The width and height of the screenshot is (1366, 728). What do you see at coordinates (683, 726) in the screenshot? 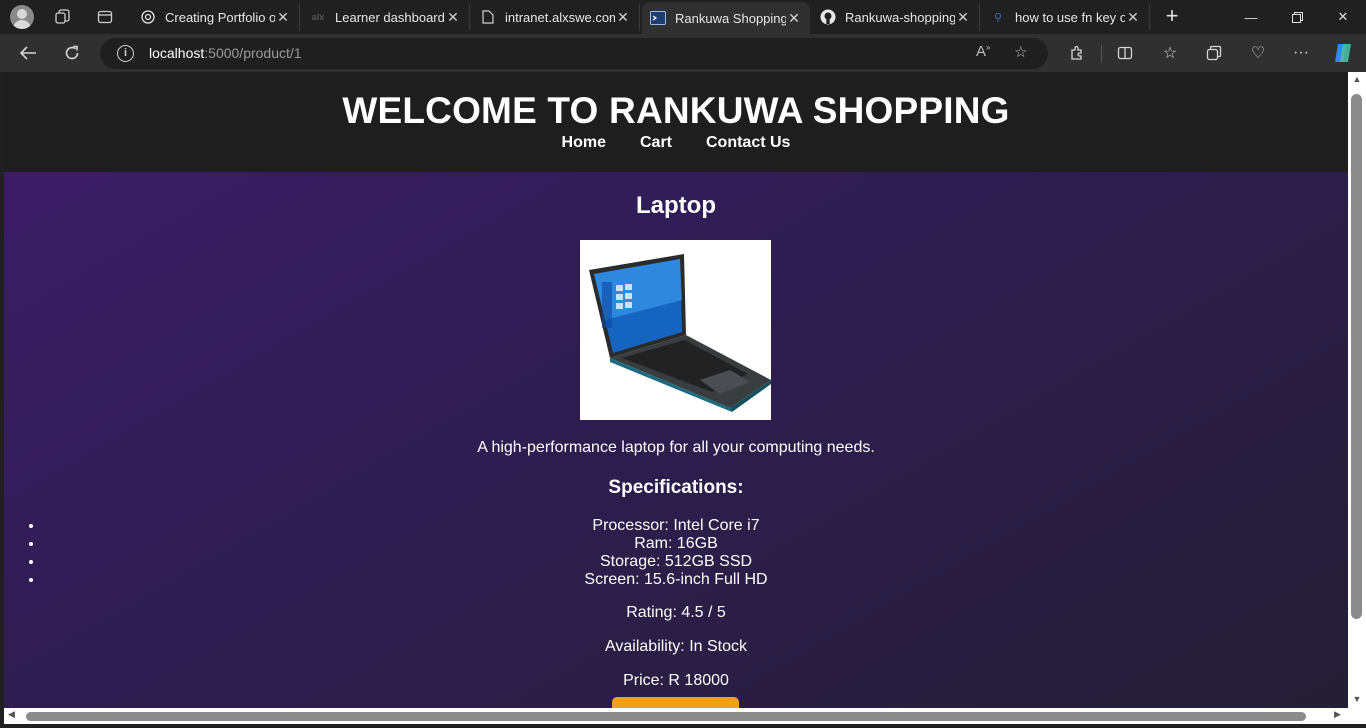
I see `window-bottom-edge` at bounding box center [683, 726].